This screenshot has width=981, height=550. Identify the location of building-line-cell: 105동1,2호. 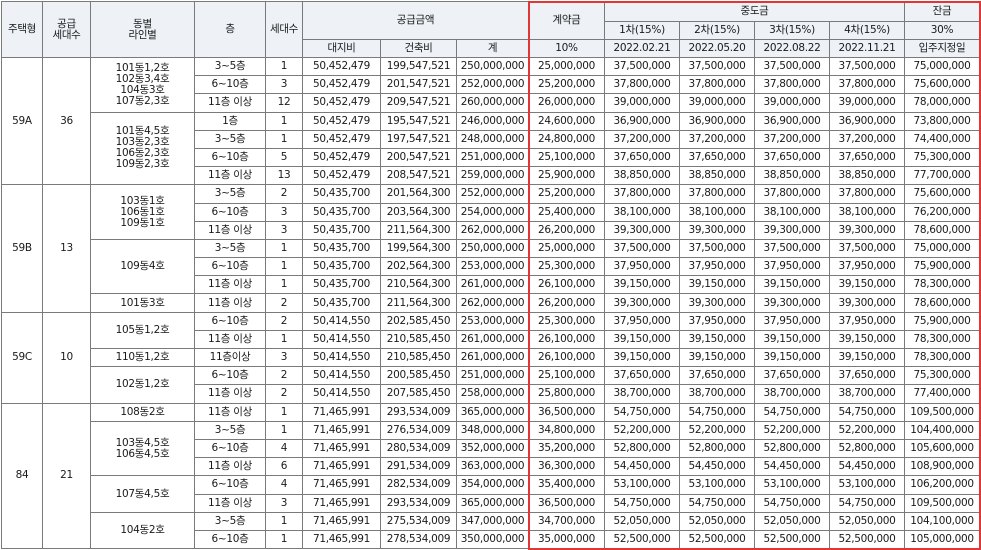
(143, 330).